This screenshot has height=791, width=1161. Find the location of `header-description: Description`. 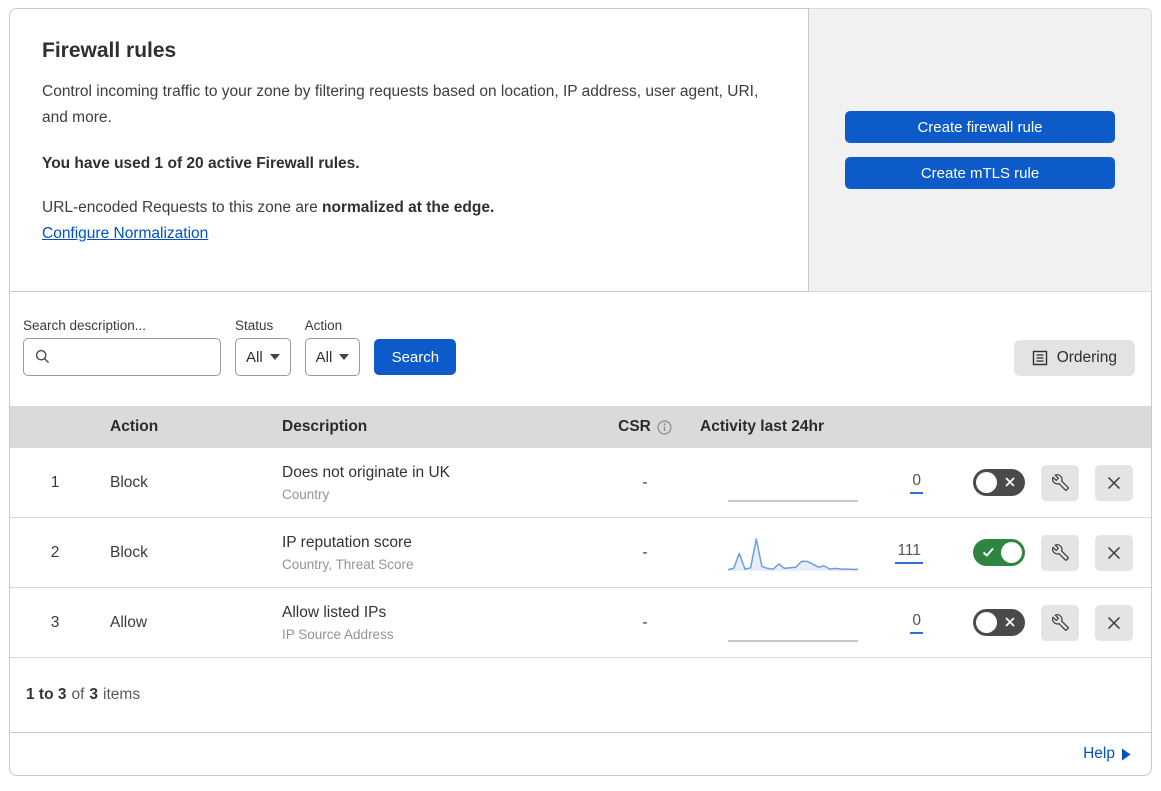

header-description: Description is located at coordinates (325, 426).